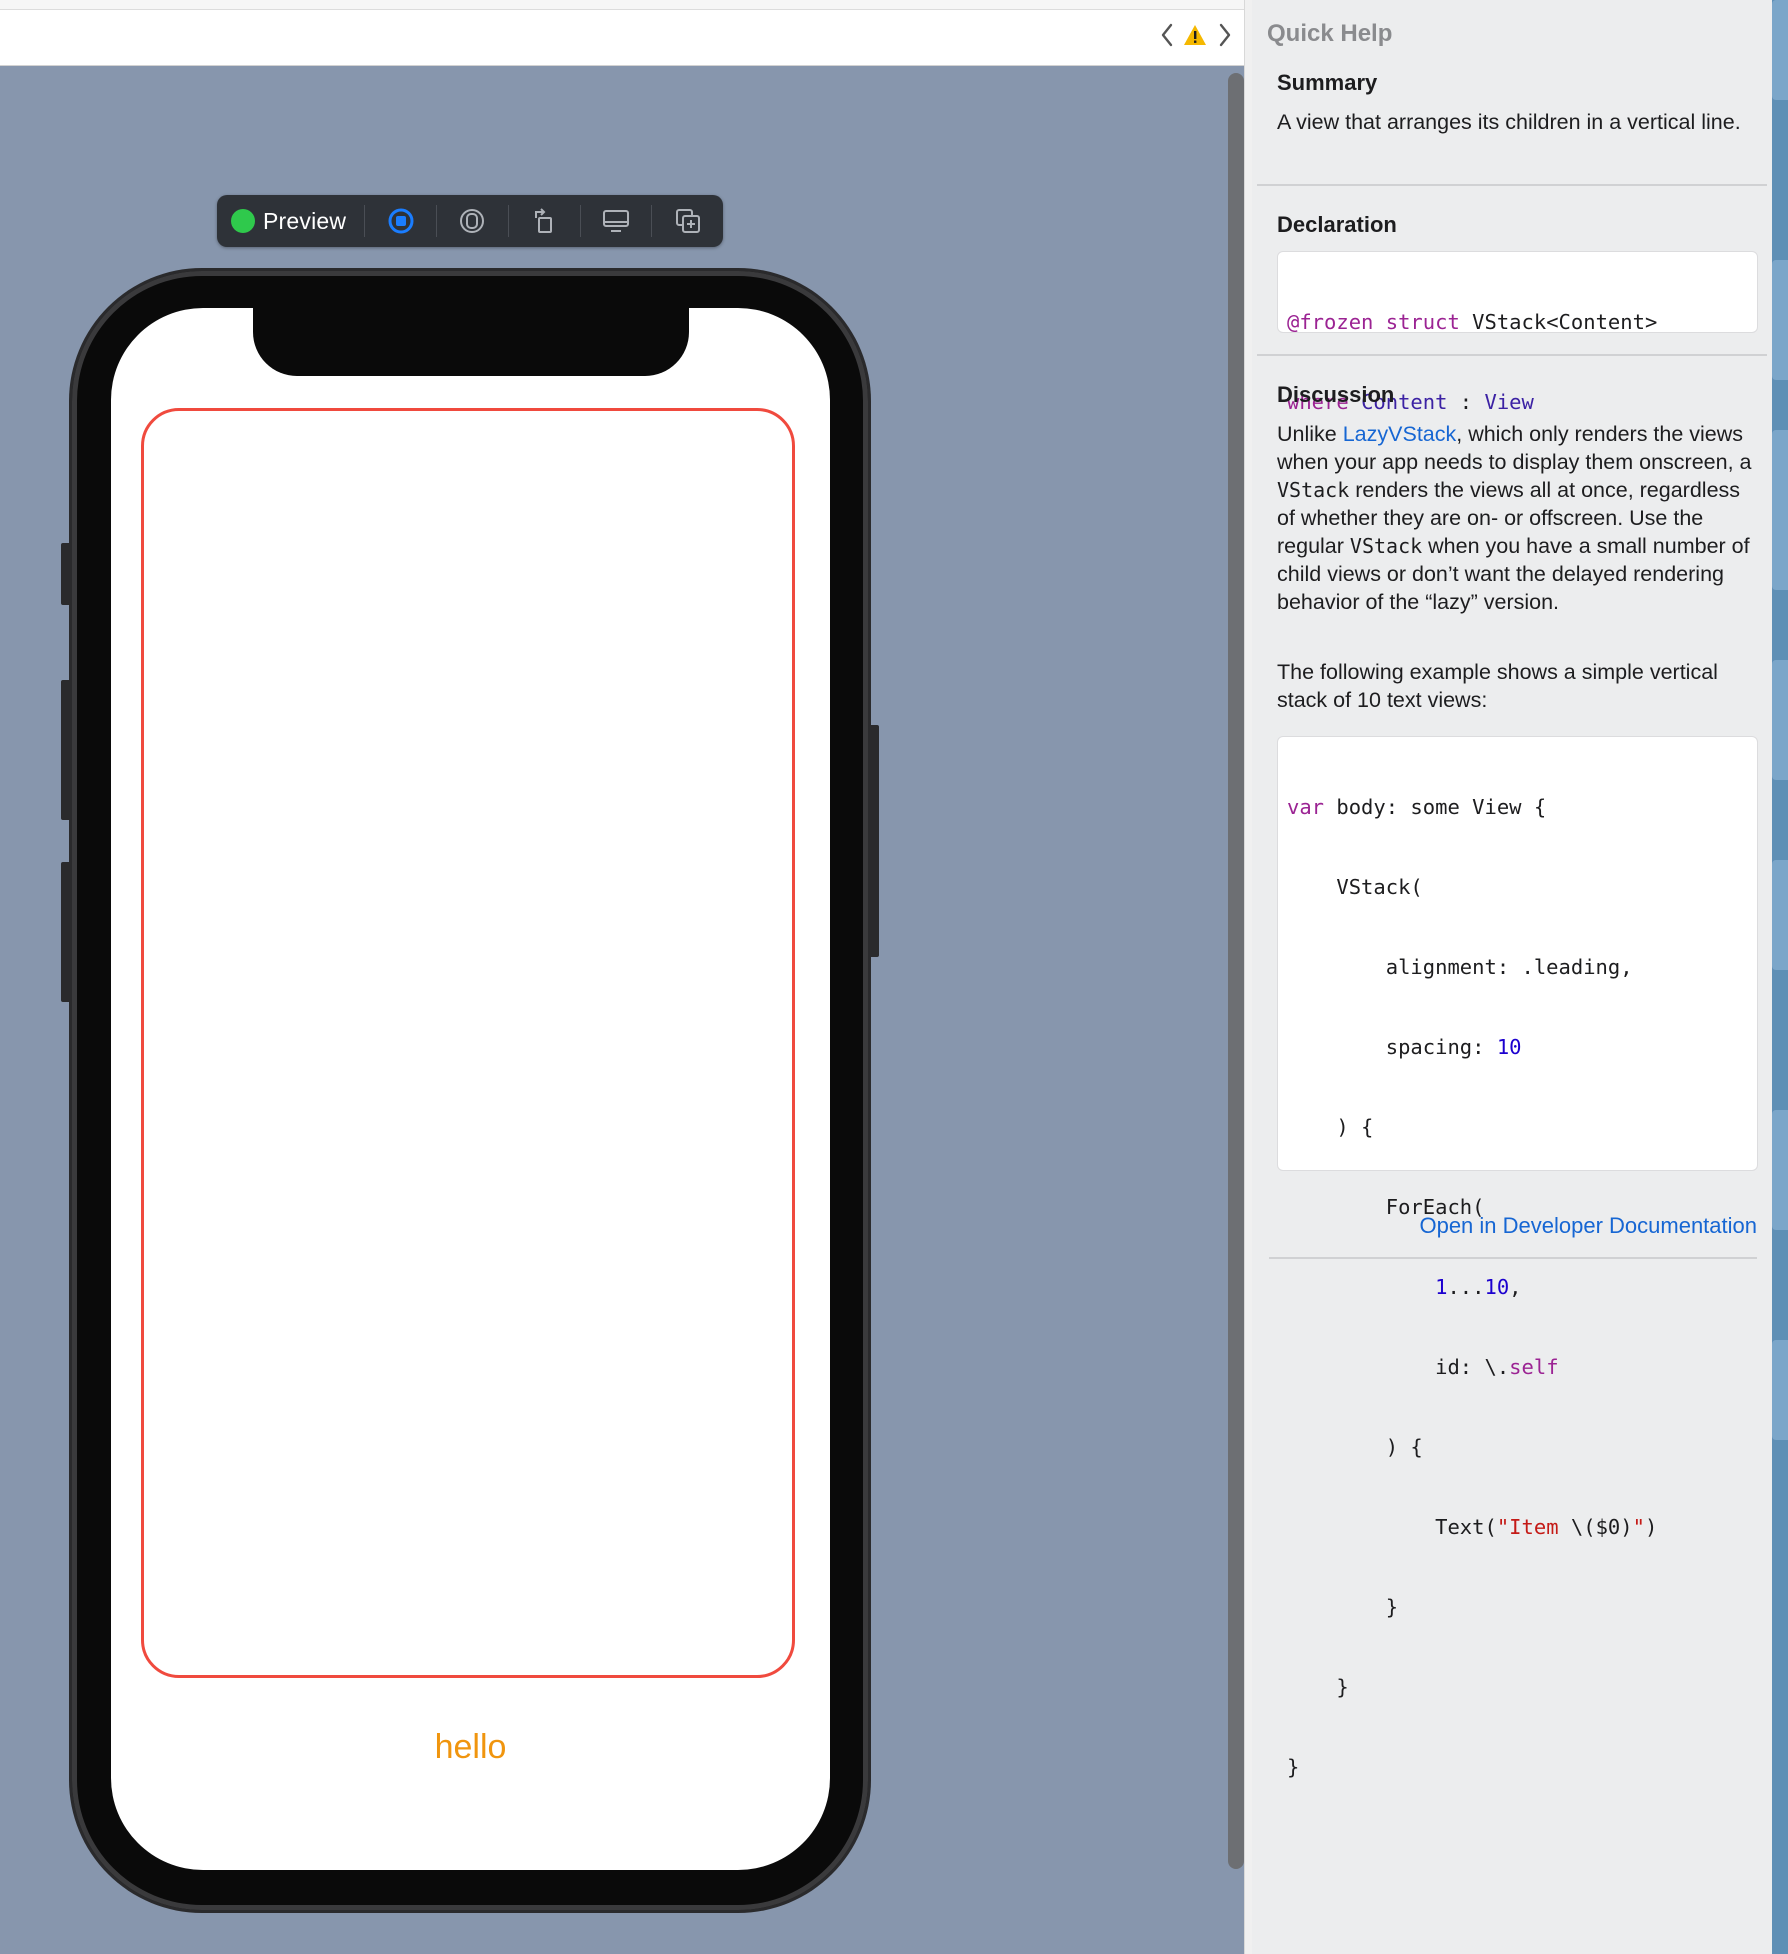  What do you see at coordinates (1225, 35) in the screenshot?
I see `chevron-right-icon` at bounding box center [1225, 35].